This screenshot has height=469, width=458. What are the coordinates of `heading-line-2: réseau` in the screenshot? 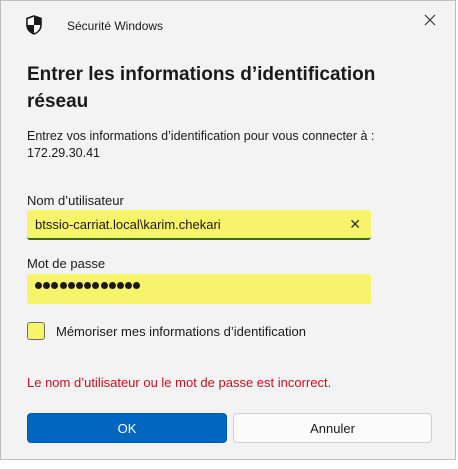 It's located at (58, 101).